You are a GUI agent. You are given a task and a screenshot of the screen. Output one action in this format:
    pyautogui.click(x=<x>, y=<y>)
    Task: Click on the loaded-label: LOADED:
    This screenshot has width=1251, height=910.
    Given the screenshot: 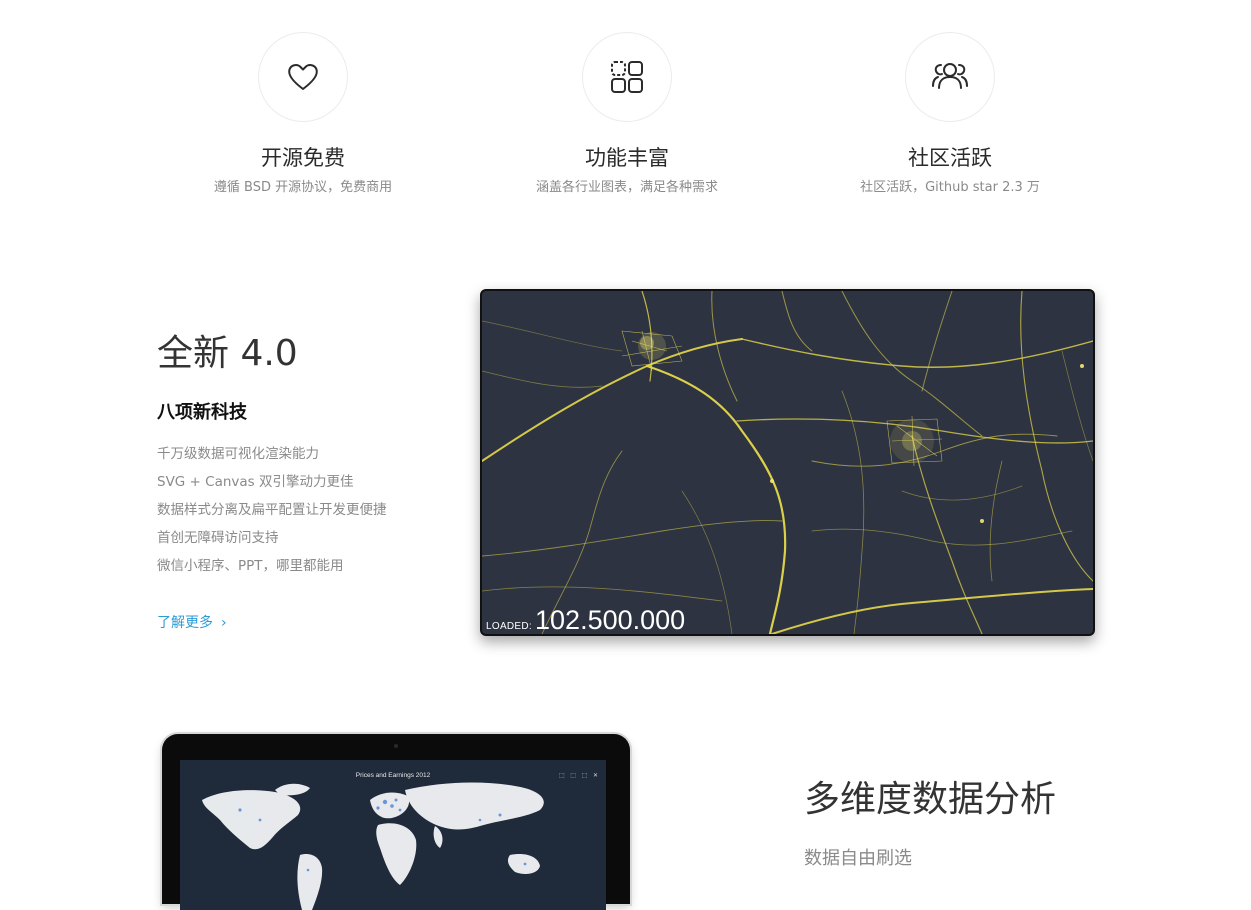 What is the action you would take?
    pyautogui.click(x=509, y=626)
    